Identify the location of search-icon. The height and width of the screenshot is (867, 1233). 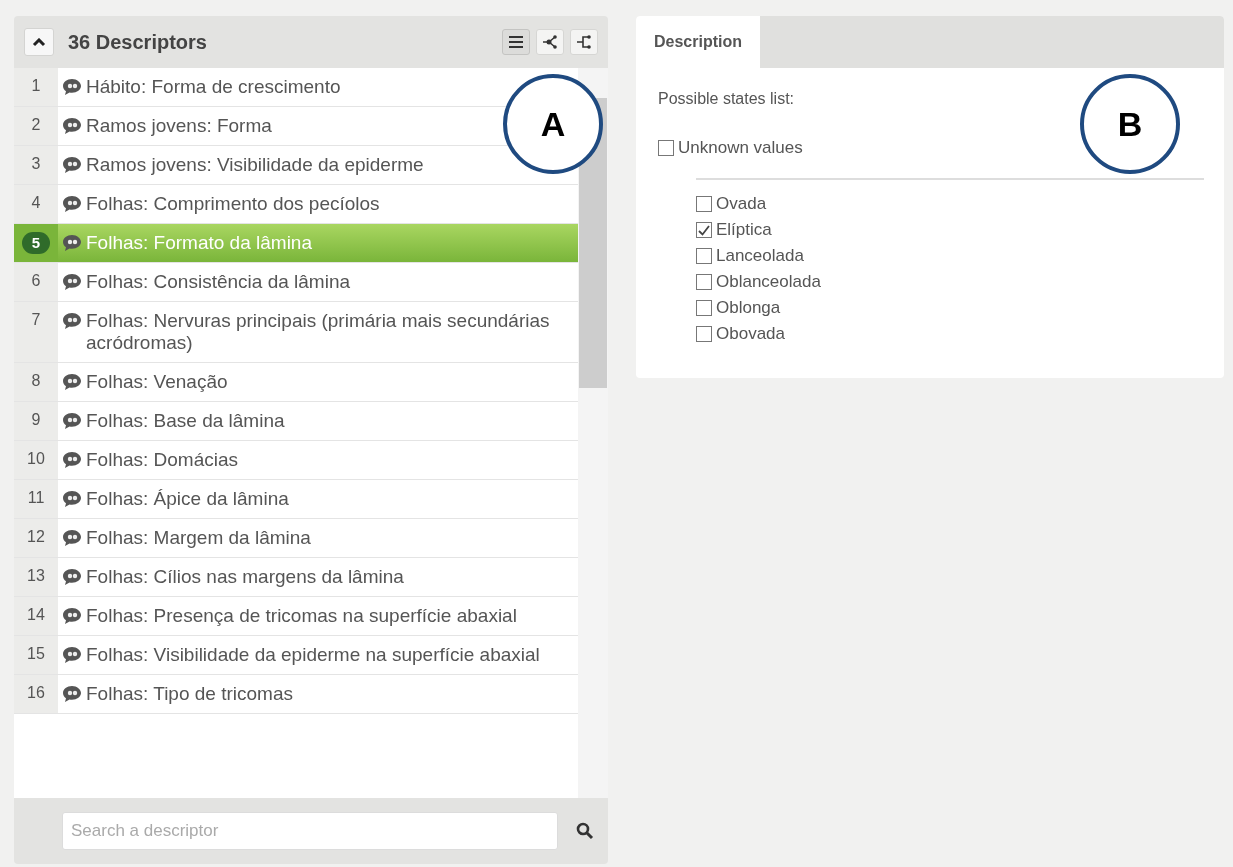
(585, 831).